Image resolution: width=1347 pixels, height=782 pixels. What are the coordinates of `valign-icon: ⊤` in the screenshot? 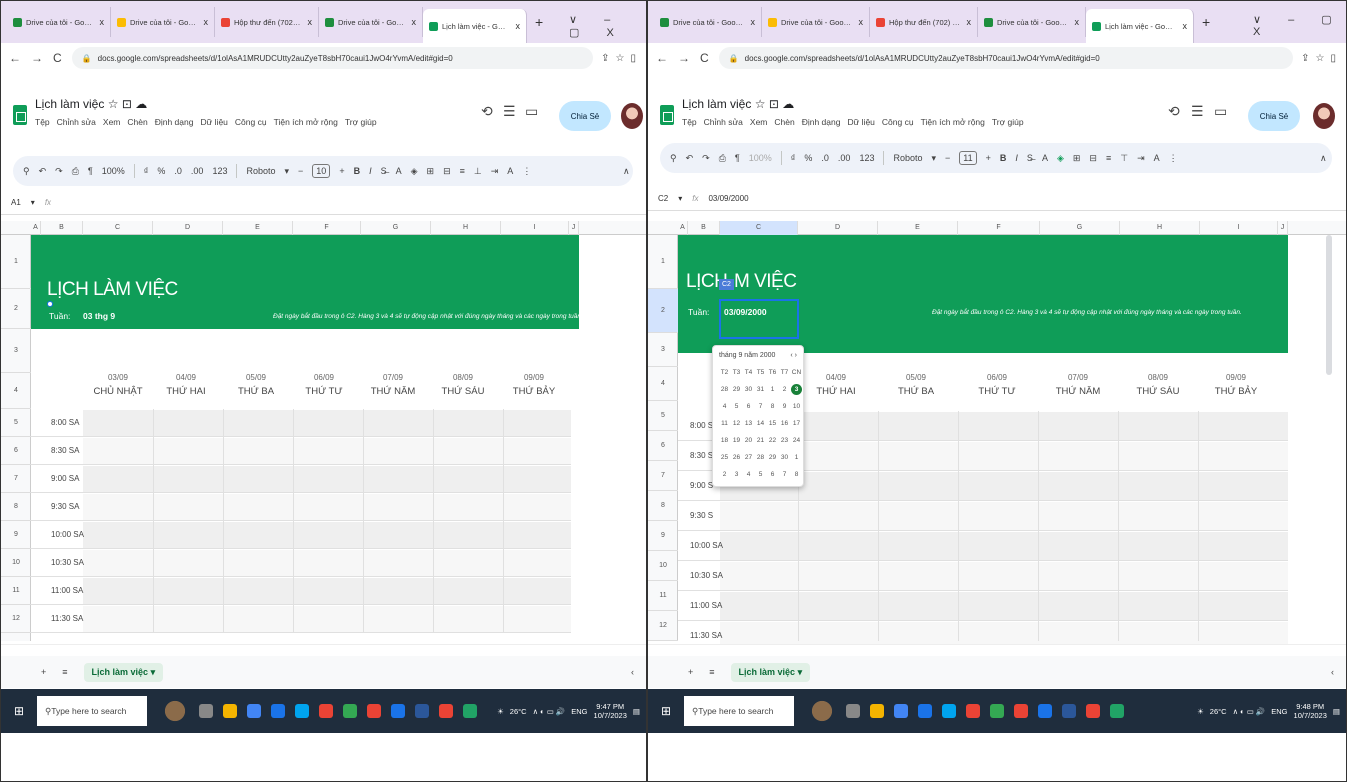 It's located at (1124, 158).